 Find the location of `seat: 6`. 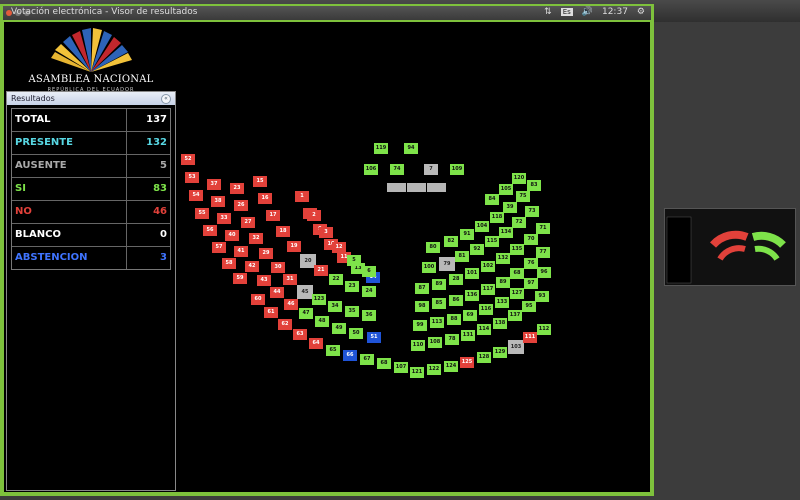

seat: 6 is located at coordinates (369, 271).